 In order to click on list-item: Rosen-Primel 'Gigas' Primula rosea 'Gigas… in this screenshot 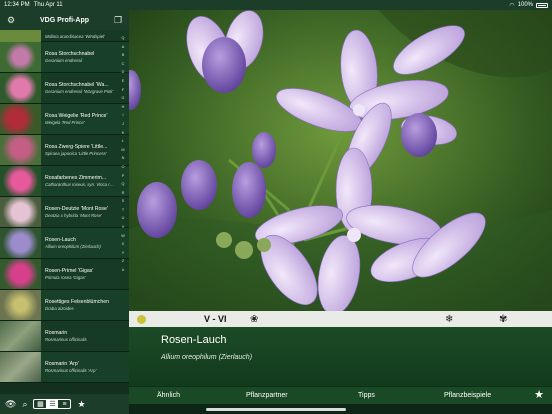, I will do `click(64, 274)`.